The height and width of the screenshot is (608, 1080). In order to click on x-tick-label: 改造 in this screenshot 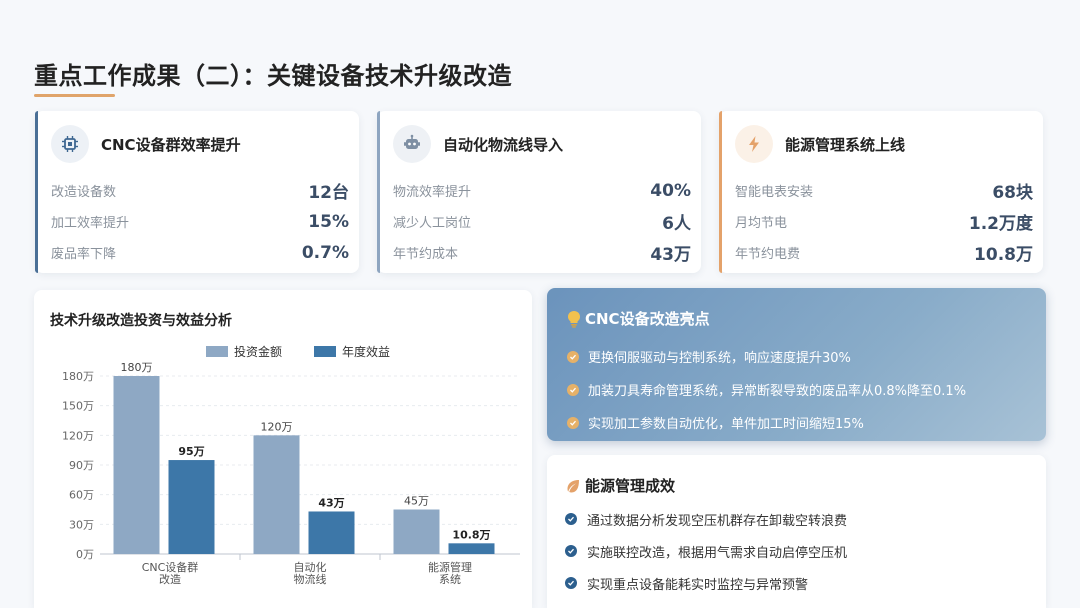, I will do `click(170, 579)`.